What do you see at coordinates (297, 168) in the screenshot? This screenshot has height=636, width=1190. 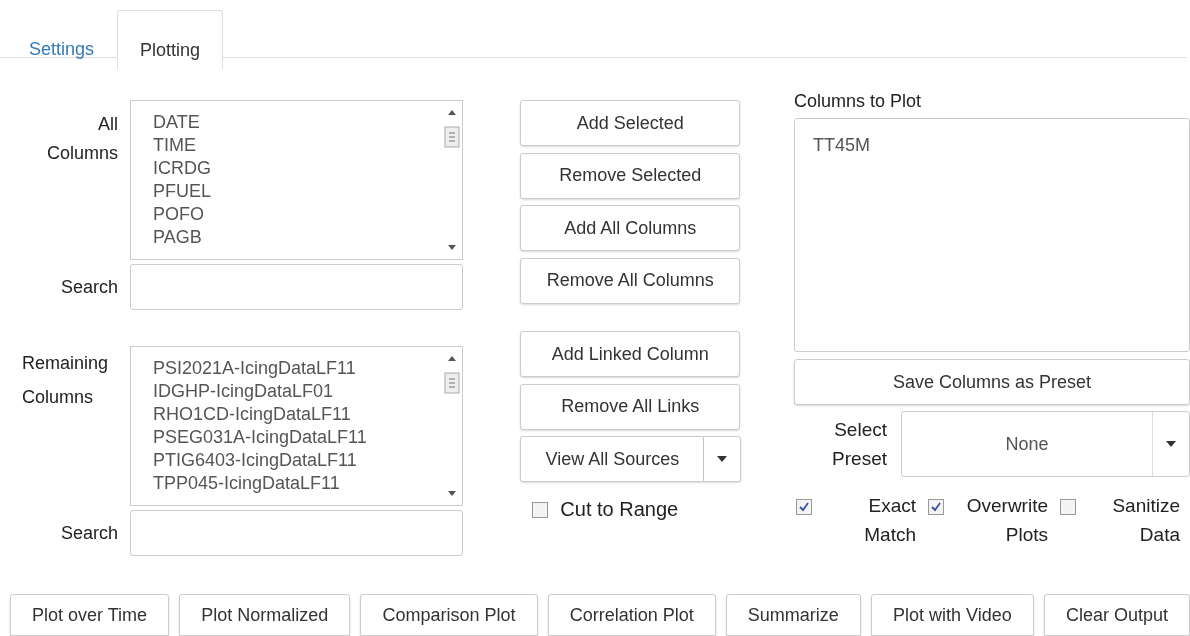 I see `list-item: ICRDG` at bounding box center [297, 168].